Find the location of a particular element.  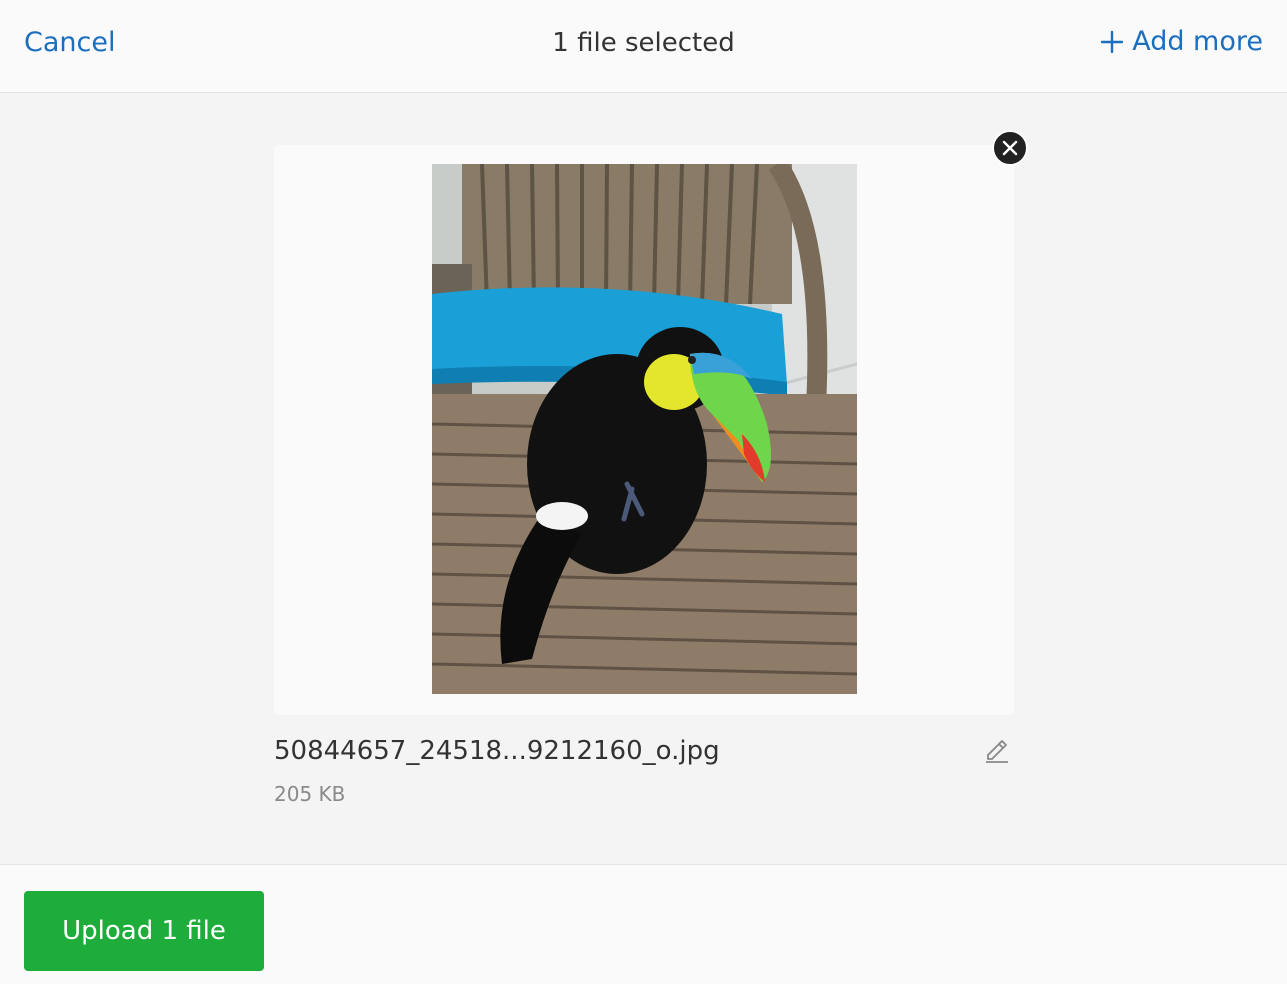

remove-file-button is located at coordinates (1010, 148).